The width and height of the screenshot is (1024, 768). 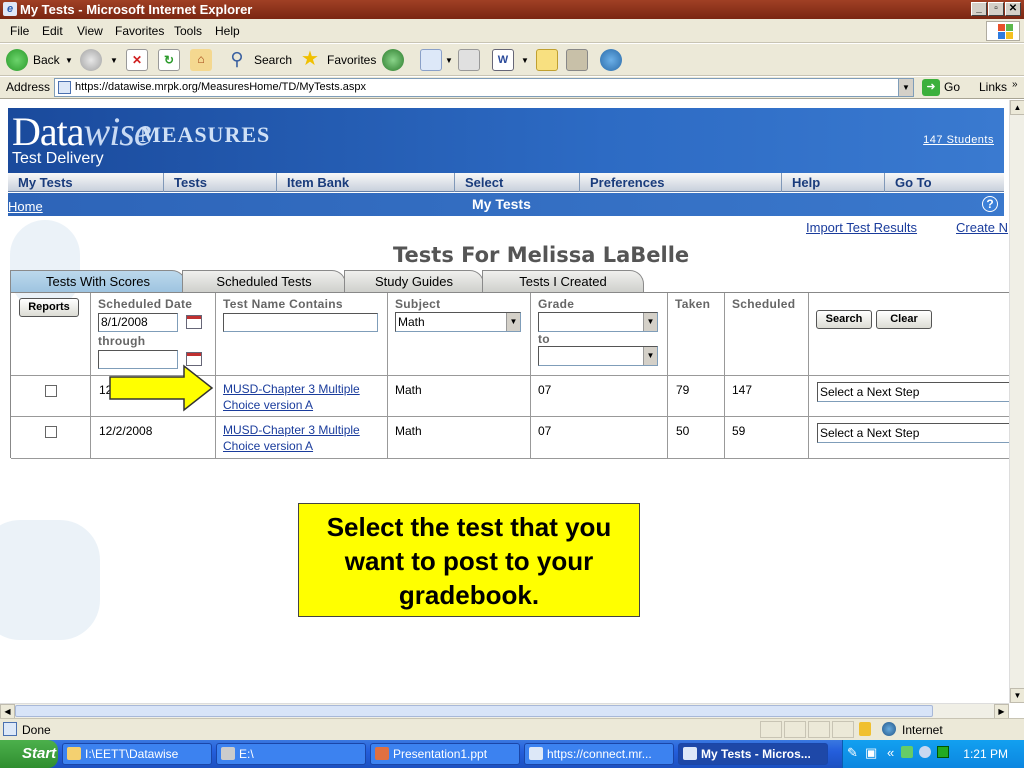 What do you see at coordinates (414, 281) in the screenshot?
I see `tab-study-guides: Study Guides` at bounding box center [414, 281].